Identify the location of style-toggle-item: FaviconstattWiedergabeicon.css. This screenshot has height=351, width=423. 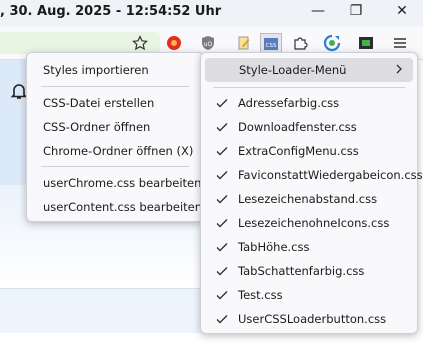
(312, 175).